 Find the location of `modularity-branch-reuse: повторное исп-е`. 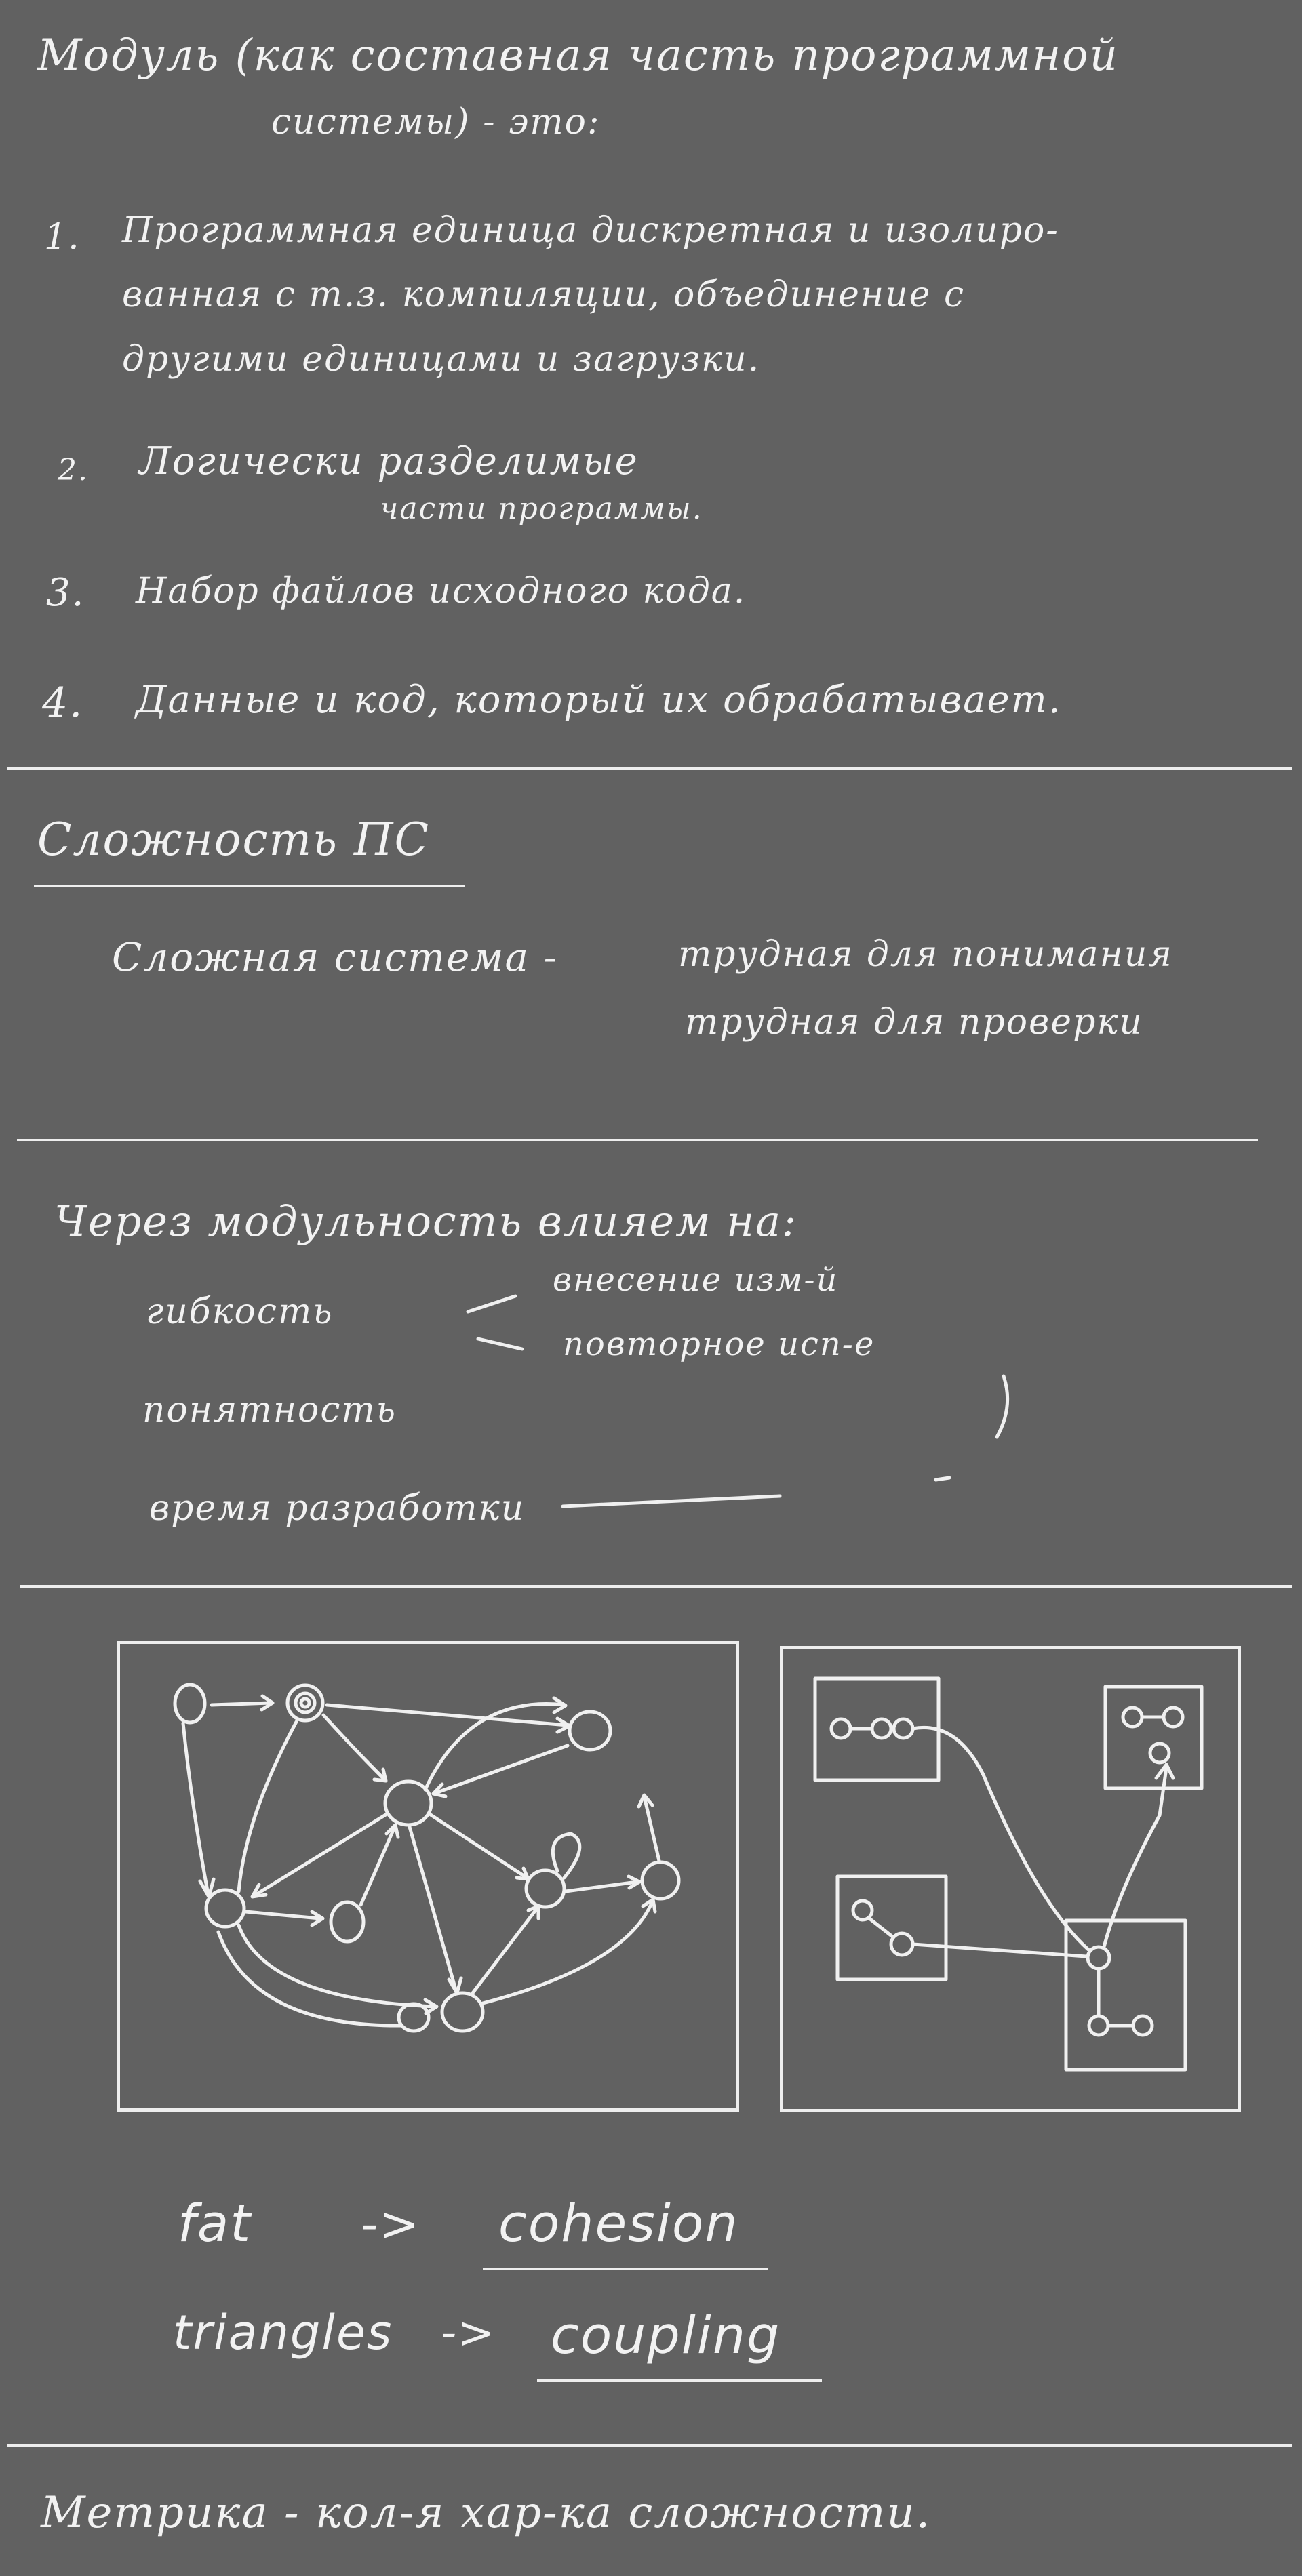

modularity-branch-reuse: повторное исп-е is located at coordinates (719, 1344).